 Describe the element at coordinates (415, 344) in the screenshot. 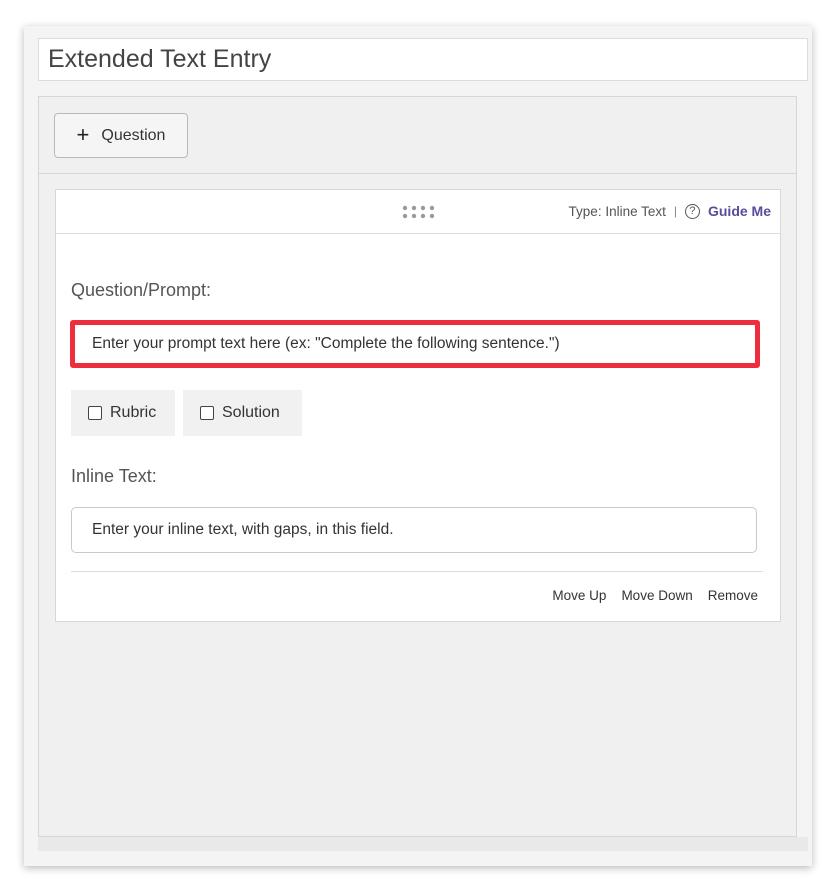

I see `prompt-input` at that location.